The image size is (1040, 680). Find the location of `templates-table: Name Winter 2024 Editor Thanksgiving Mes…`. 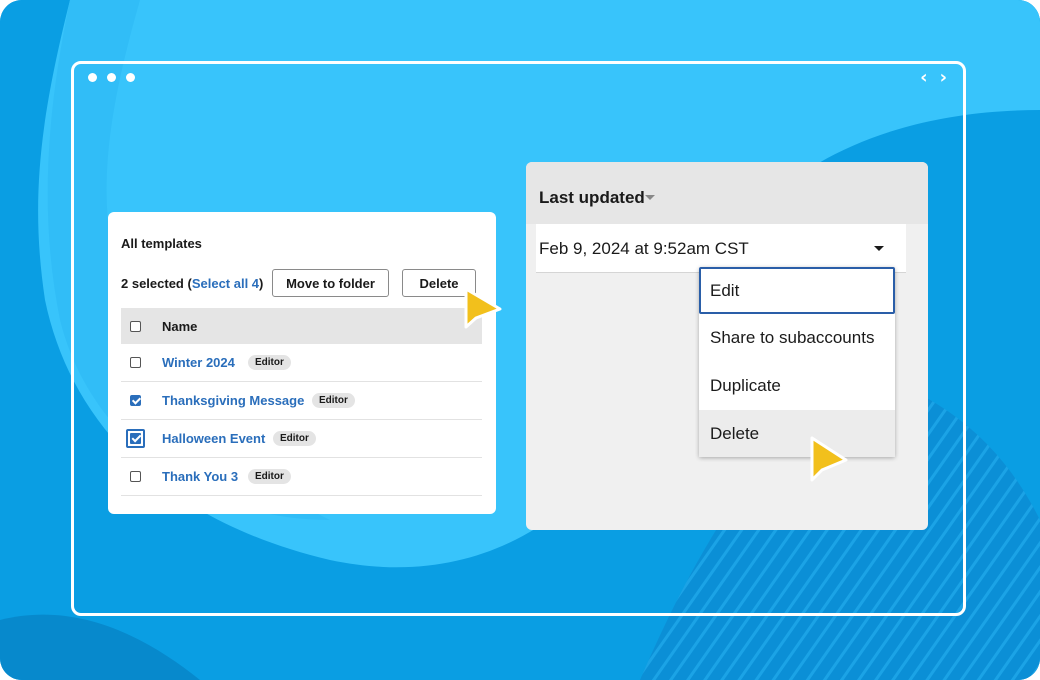

templates-table: Name Winter 2024 Editor Thanksgiving Mes… is located at coordinates (301, 402).